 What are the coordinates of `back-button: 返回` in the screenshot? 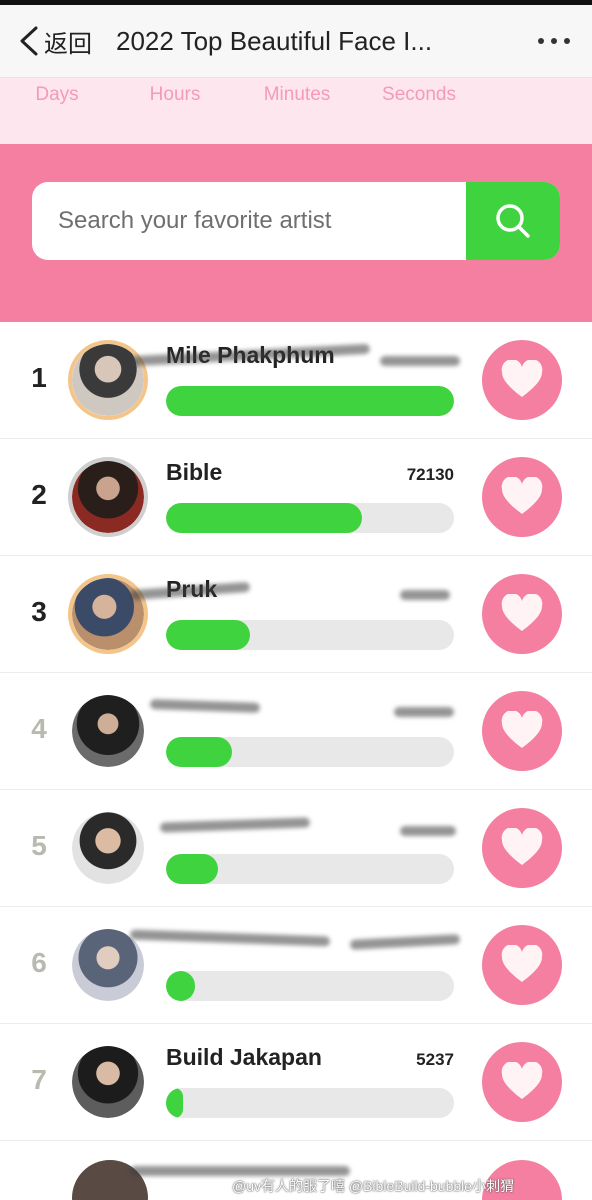 It's located at (46, 41).